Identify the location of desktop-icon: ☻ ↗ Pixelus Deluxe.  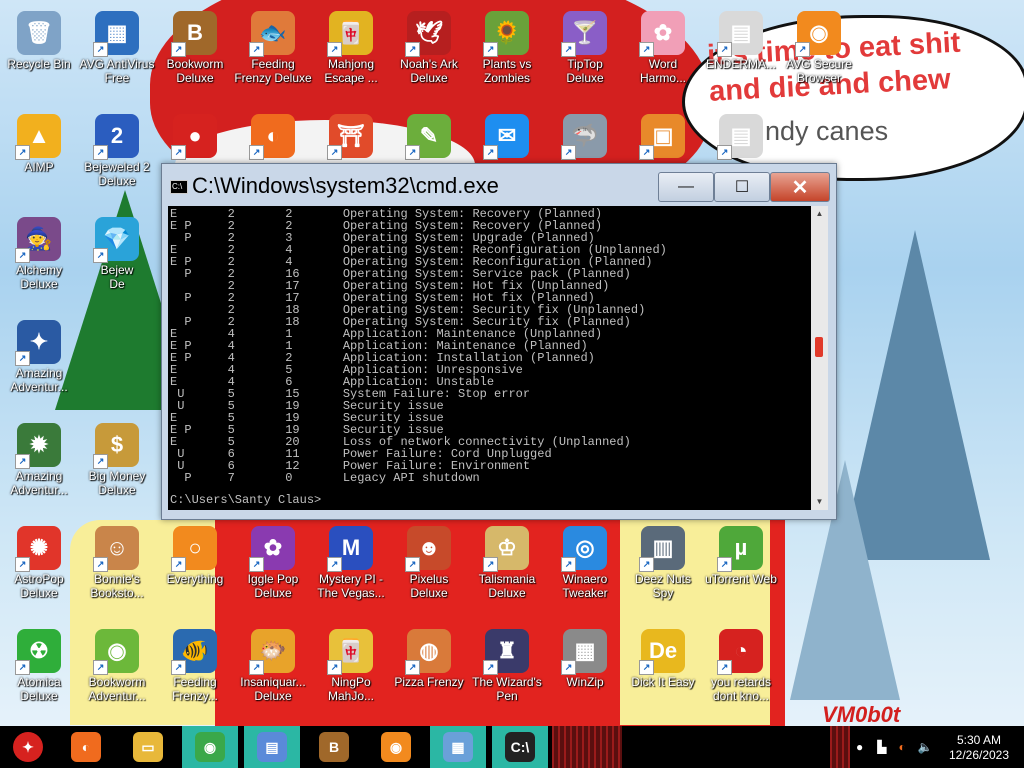
(429, 570).